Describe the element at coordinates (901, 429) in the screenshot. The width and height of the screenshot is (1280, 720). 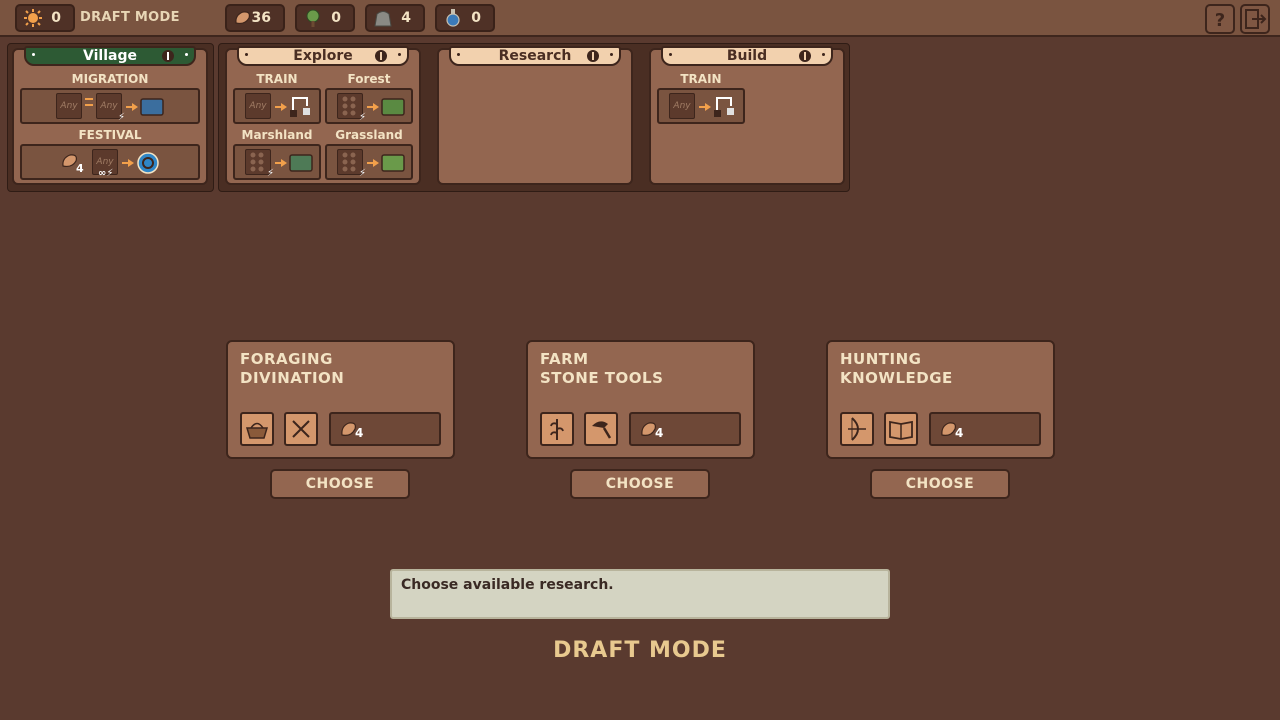
I see `book-icon` at that location.